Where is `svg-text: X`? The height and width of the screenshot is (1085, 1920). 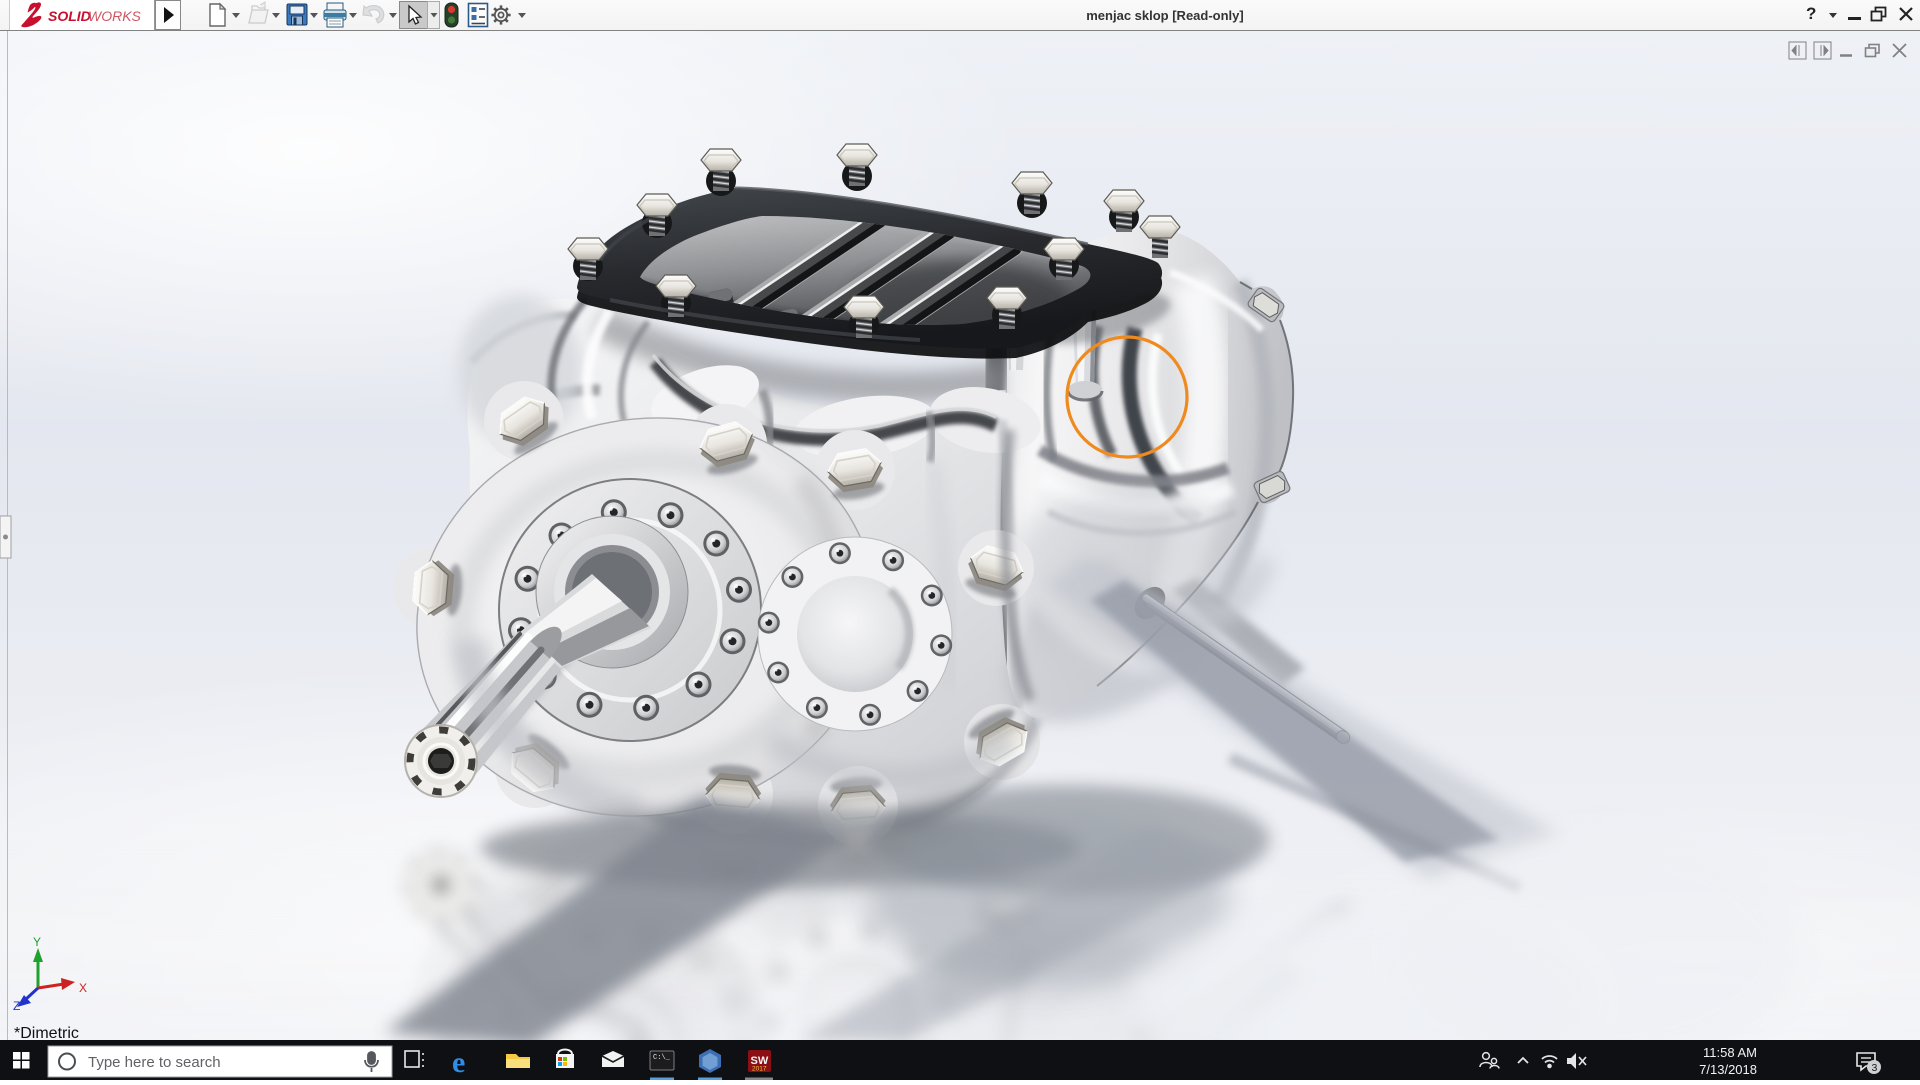
svg-text: X is located at coordinates (83, 988).